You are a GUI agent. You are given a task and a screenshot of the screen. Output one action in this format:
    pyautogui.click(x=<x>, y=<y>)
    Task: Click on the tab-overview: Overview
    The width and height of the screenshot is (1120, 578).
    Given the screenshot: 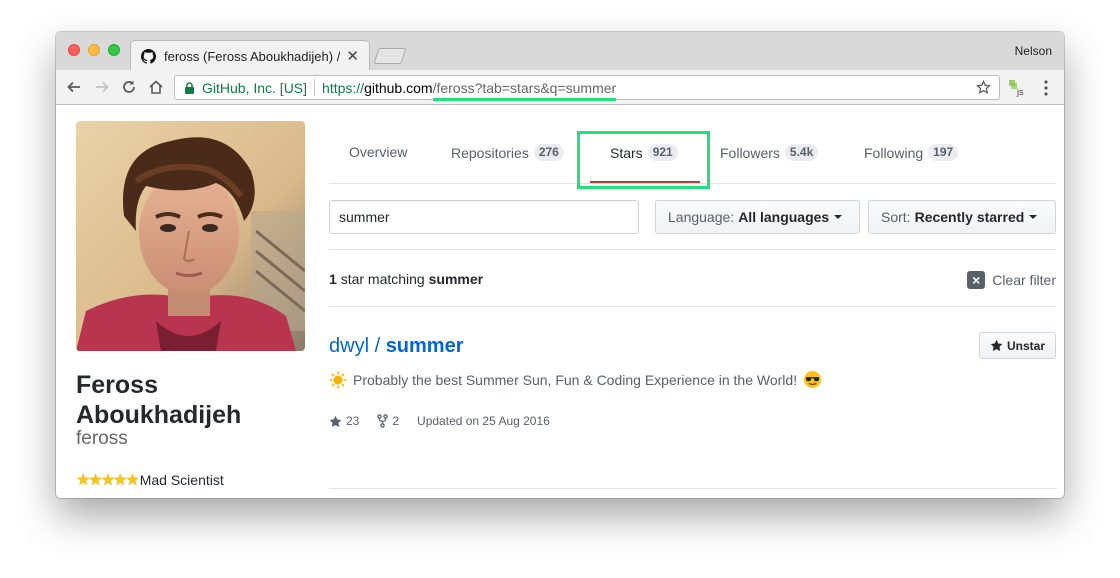 What is the action you would take?
    pyautogui.click(x=378, y=152)
    